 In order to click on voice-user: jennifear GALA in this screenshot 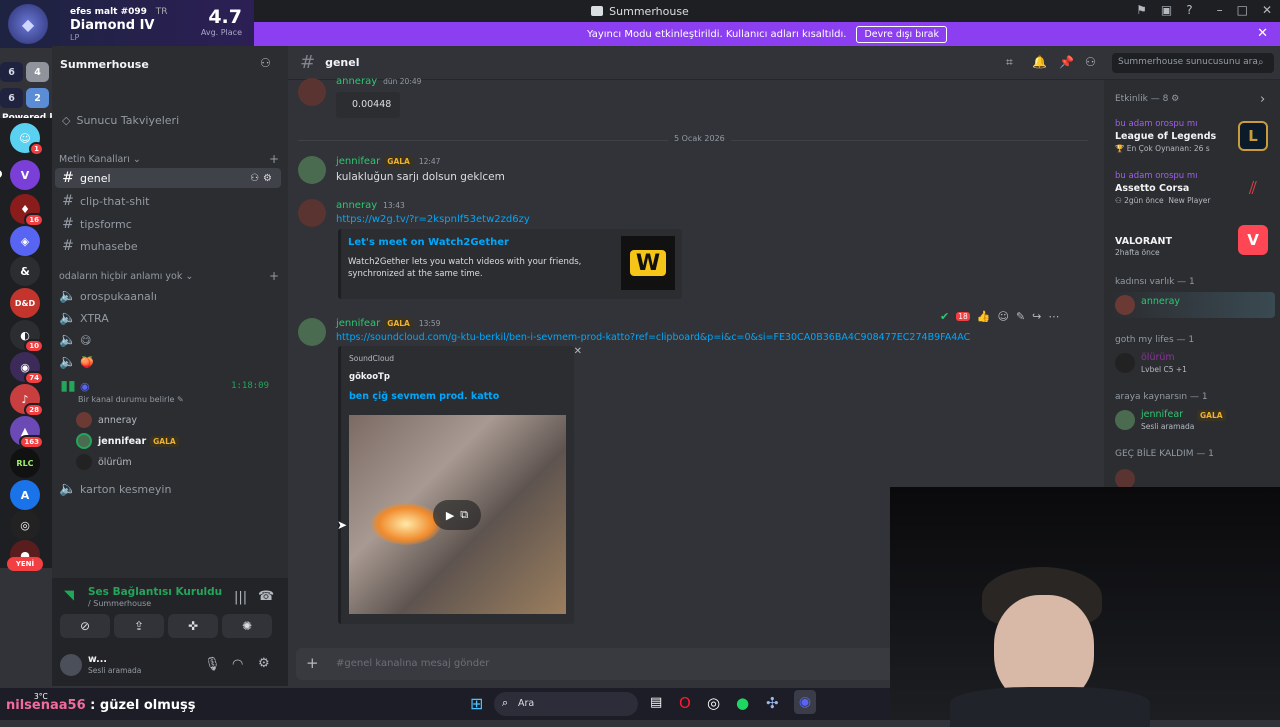, I will do `click(127, 441)`.